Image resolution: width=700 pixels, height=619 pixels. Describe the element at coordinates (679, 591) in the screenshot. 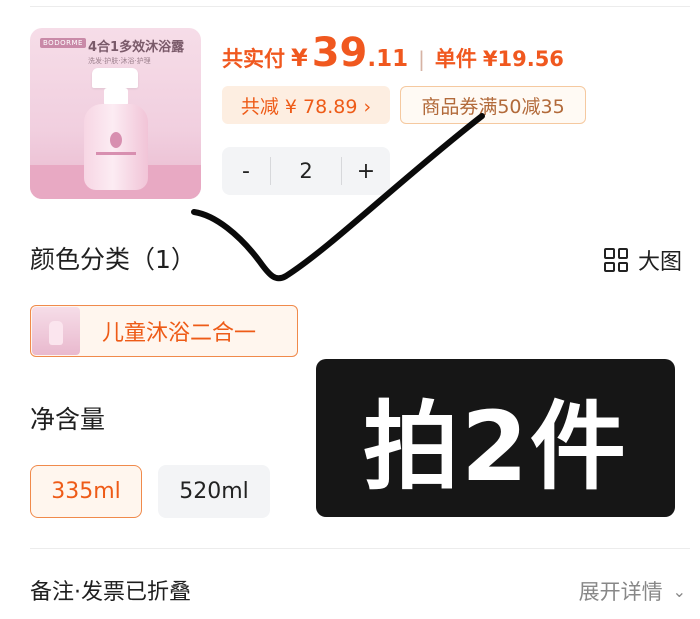

I see `chevron-down-icon: ⌄` at that location.